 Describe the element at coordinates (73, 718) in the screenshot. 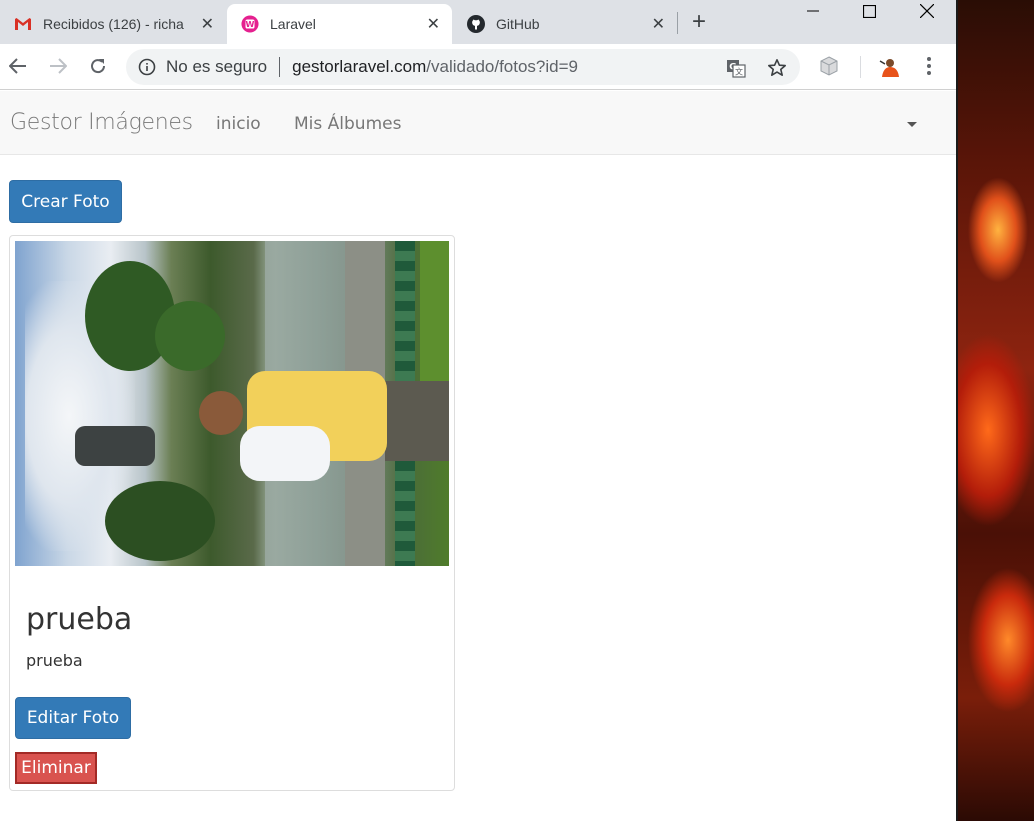

I see `edit-photo-button: Editar Foto` at that location.